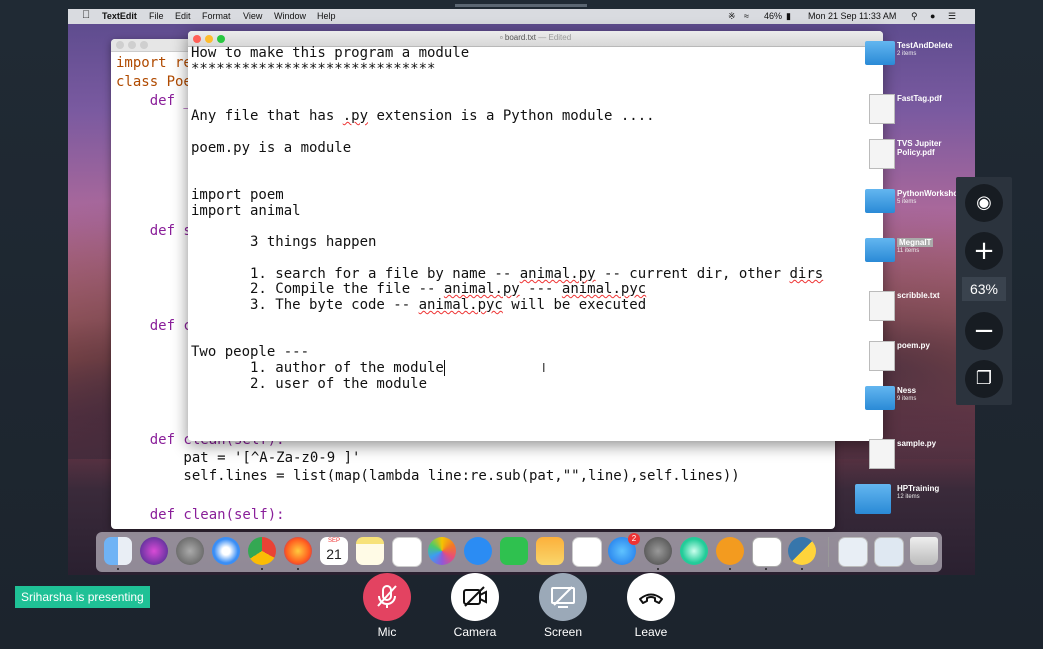 The width and height of the screenshot is (1043, 649). Describe the element at coordinates (154, 551) in the screenshot. I see `siri-icon` at that location.